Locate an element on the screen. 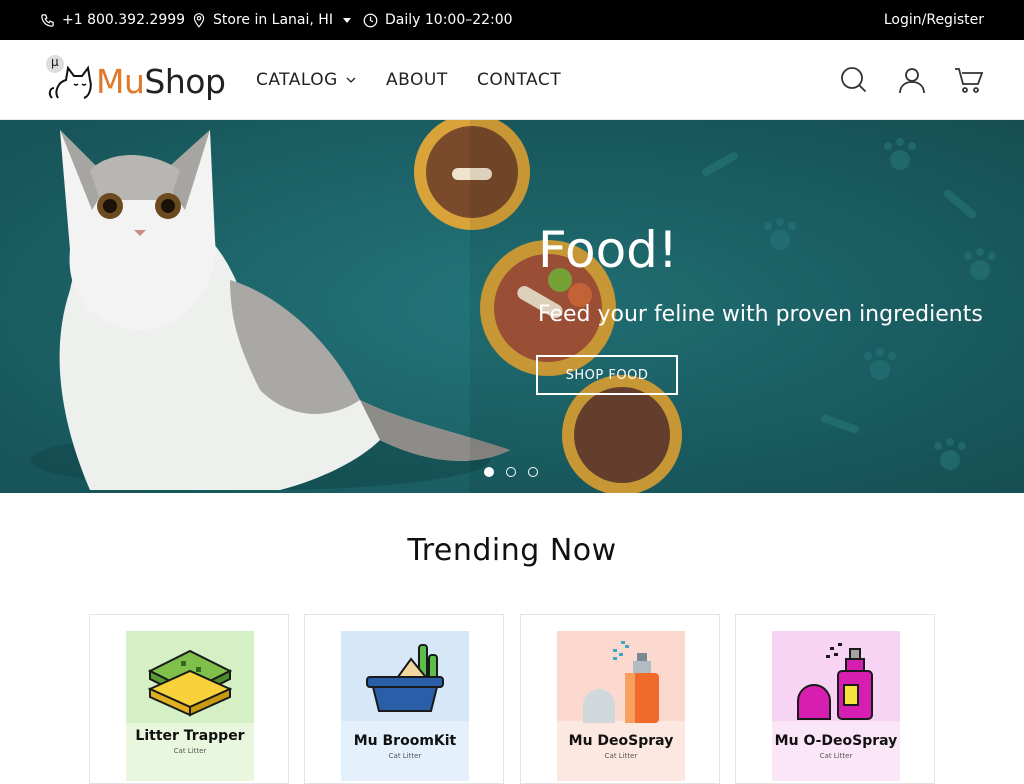 The width and height of the screenshot is (1024, 784). nav-contact: CONTACT is located at coordinates (519, 80).